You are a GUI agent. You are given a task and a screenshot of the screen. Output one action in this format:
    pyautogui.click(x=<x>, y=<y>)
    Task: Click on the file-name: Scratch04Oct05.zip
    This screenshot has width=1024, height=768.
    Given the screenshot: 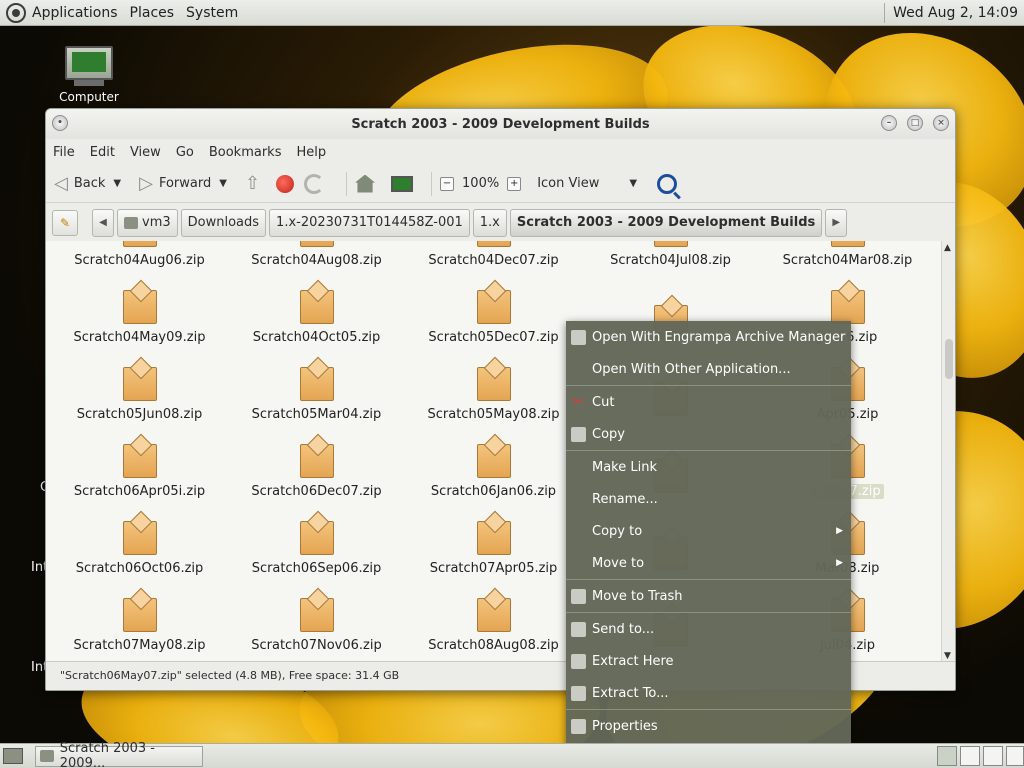 What is the action you would take?
    pyautogui.click(x=316, y=337)
    